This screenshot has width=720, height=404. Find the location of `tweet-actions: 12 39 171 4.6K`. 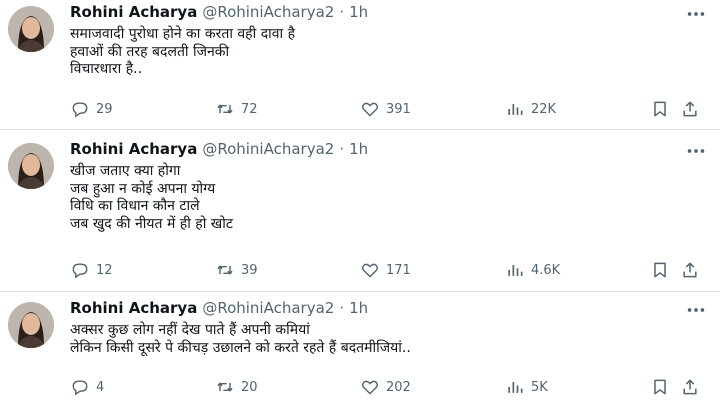

tweet-actions: 12 39 171 4.6K is located at coordinates (395, 270).